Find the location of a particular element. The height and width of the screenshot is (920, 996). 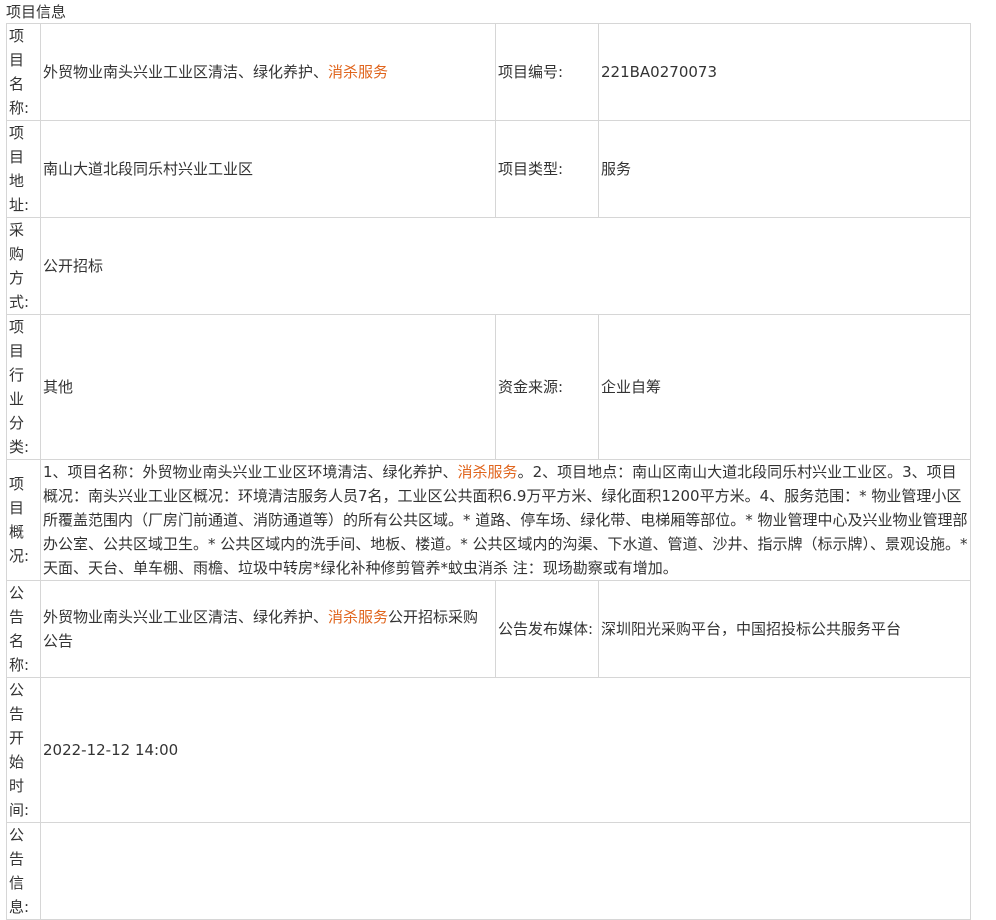

procurement-method-label: 采购方式: is located at coordinates (23, 266).